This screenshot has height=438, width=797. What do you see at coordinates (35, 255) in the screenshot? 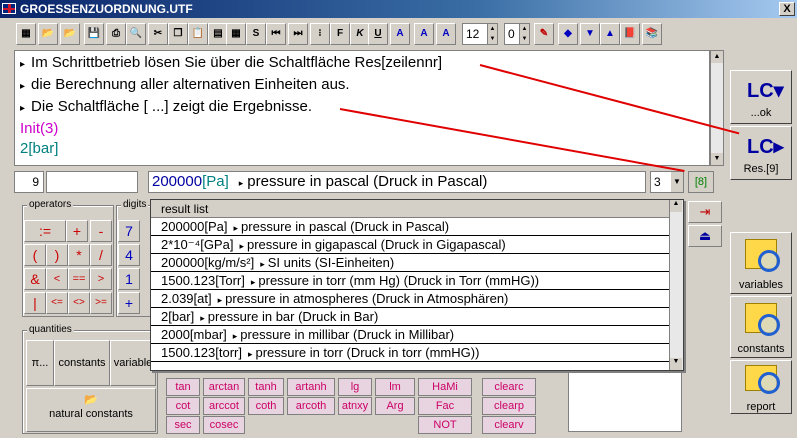
I see `open-paren-key: (` at bounding box center [35, 255].